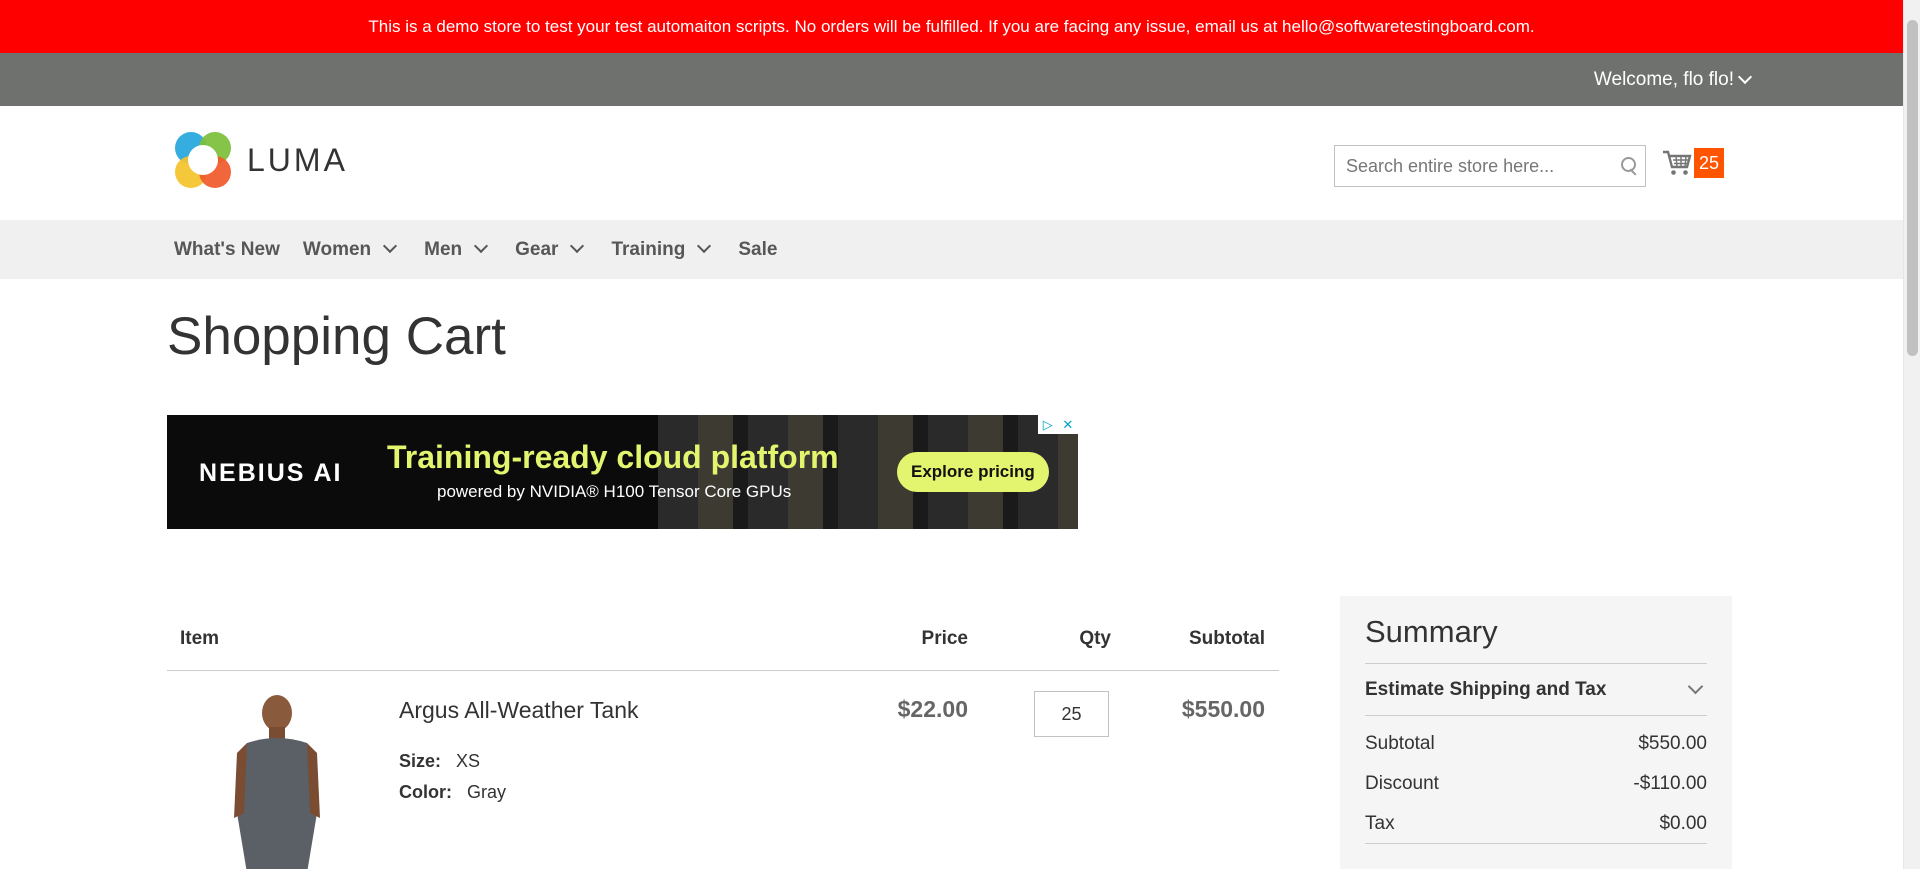 This screenshot has width=1920, height=869. I want to click on totals-value: -$110.00, so click(1670, 783).